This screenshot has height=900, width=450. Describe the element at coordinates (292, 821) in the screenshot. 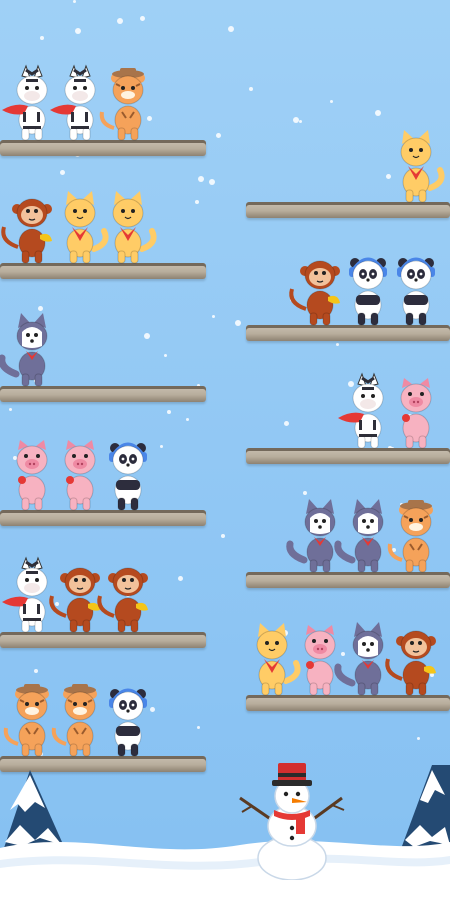

I see `snowman` at that location.